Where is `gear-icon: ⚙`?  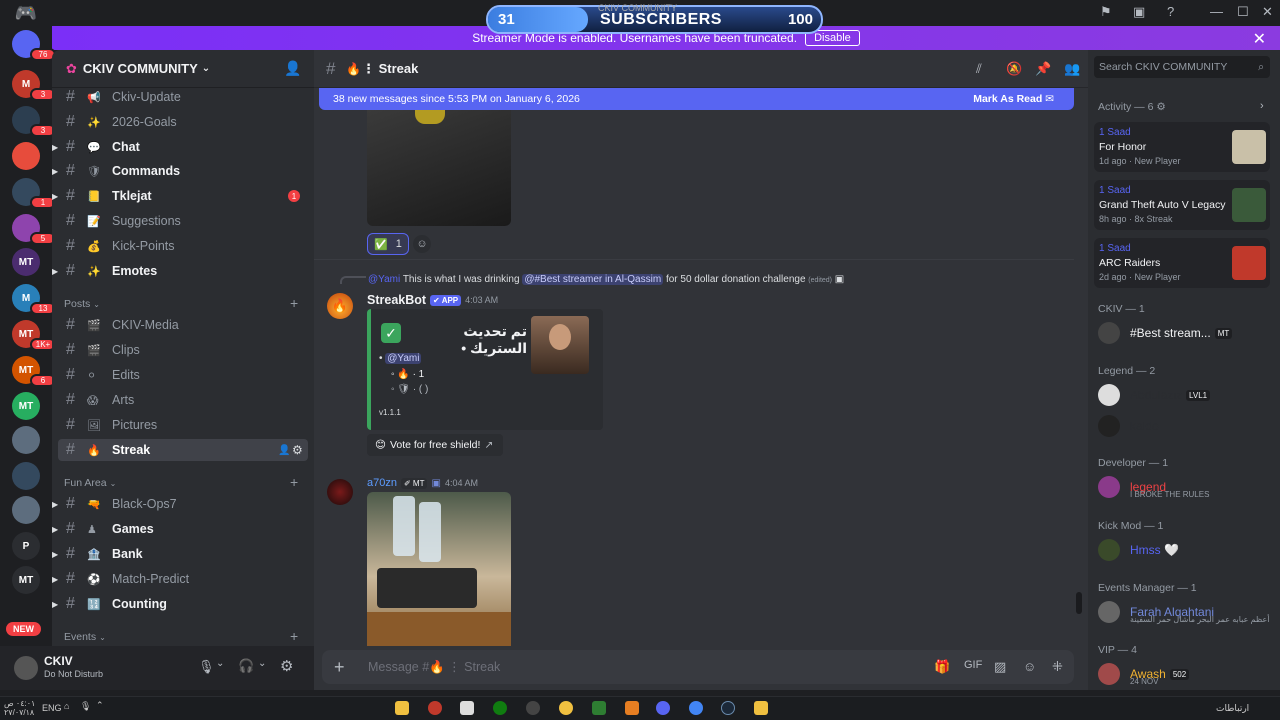 gear-icon: ⚙ is located at coordinates (297, 450).